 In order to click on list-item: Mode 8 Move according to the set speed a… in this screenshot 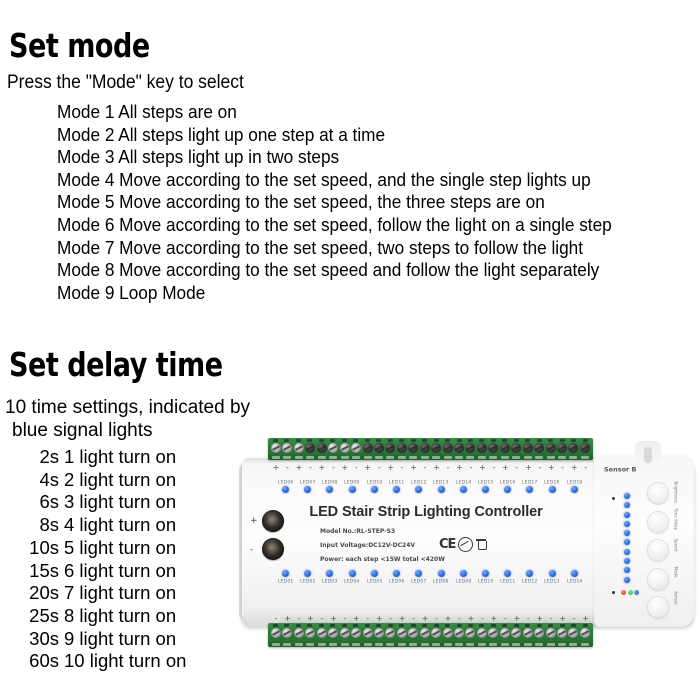, I will do `click(328, 270)`.